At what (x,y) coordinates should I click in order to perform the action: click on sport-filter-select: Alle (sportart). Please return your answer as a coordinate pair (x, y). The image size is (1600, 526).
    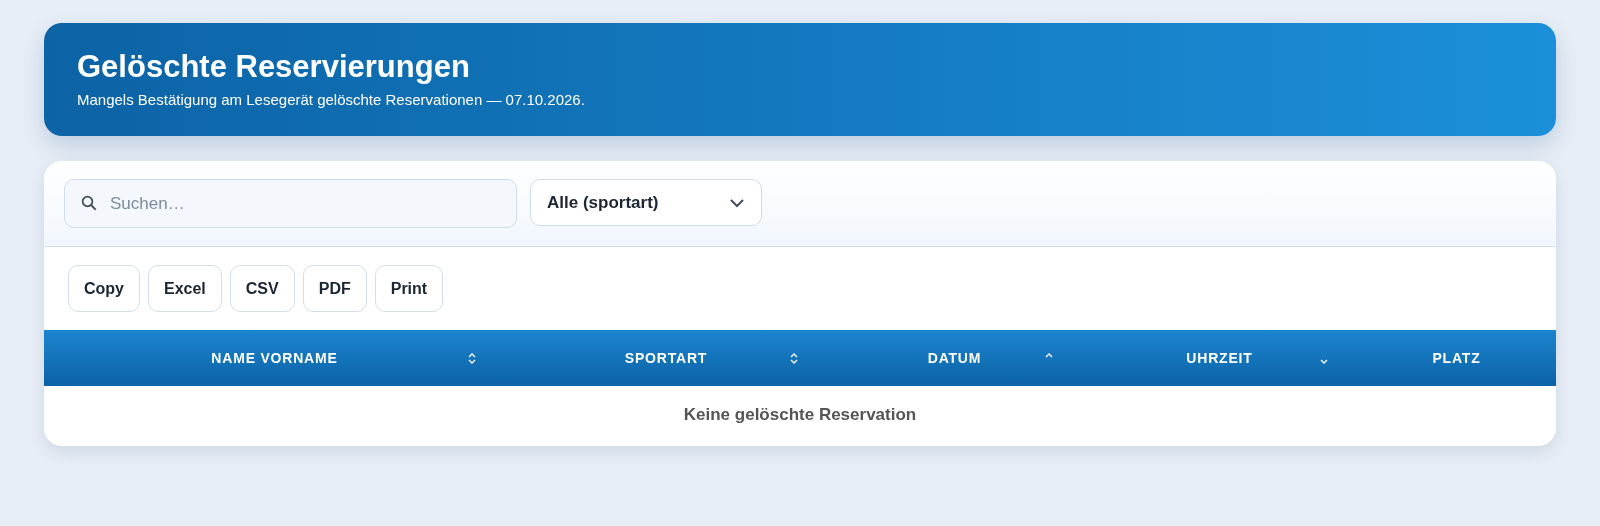
    Looking at the image, I should click on (646, 202).